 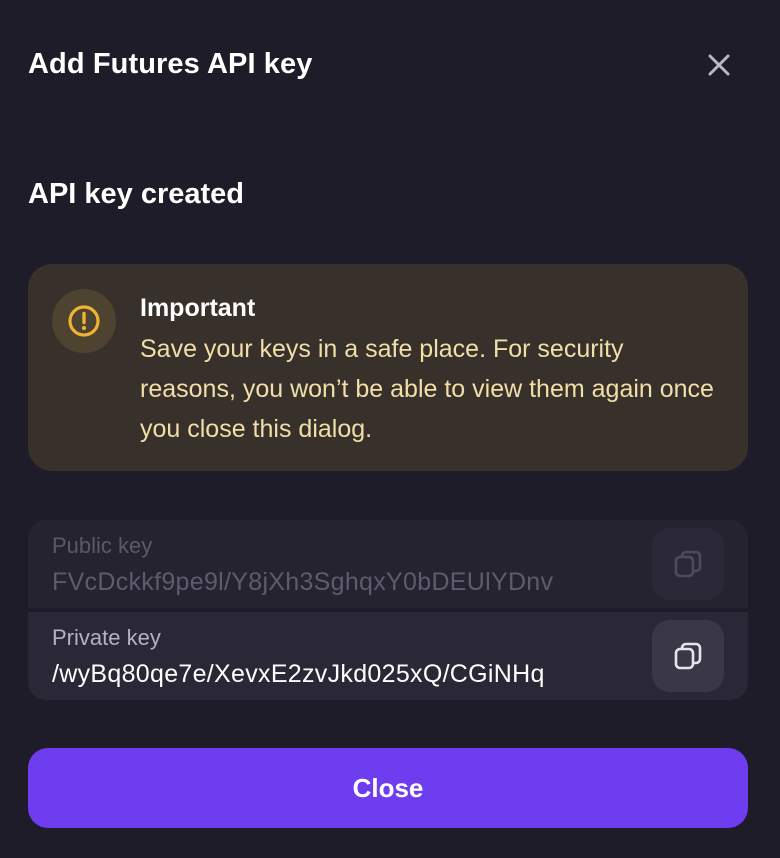 I want to click on close-button: Close, so click(x=388, y=788).